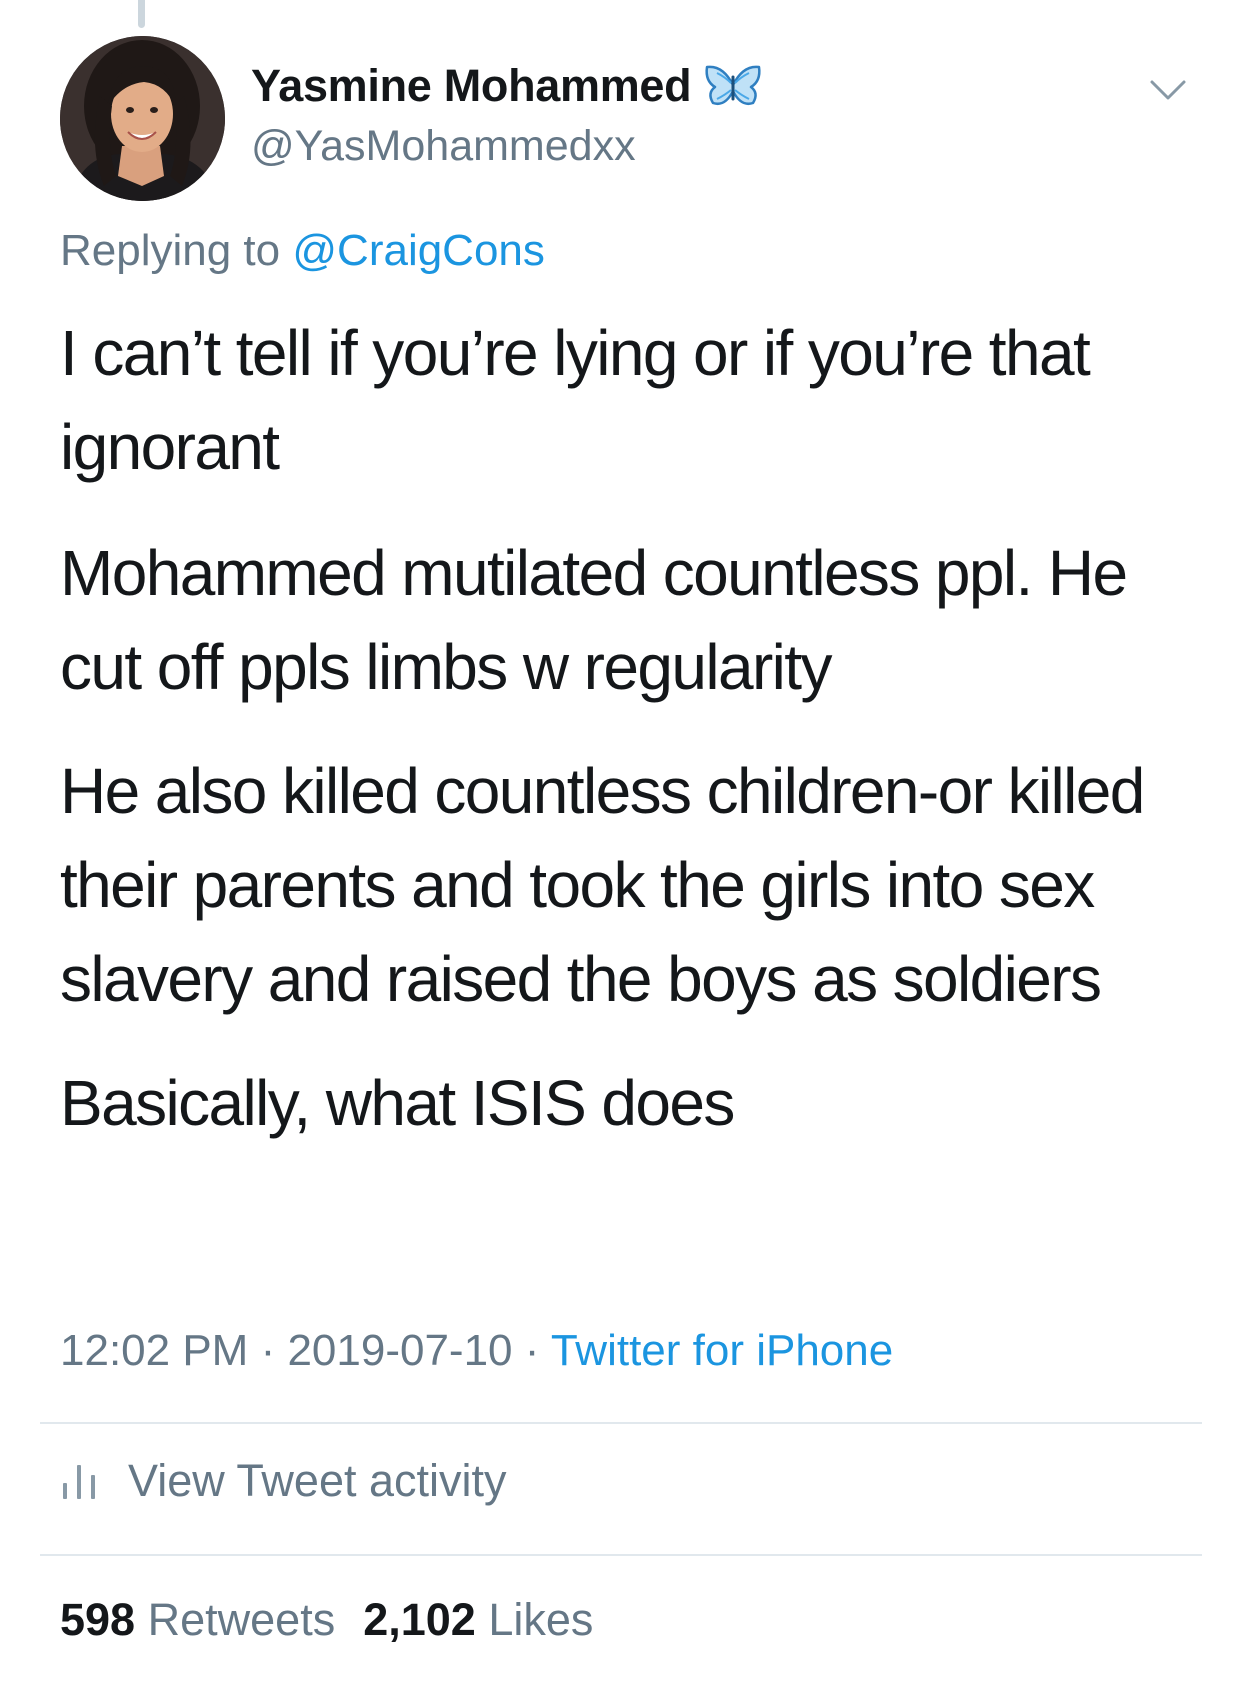 This screenshot has height=1682, width=1242. I want to click on likes-label: Likes, so click(541, 1619).